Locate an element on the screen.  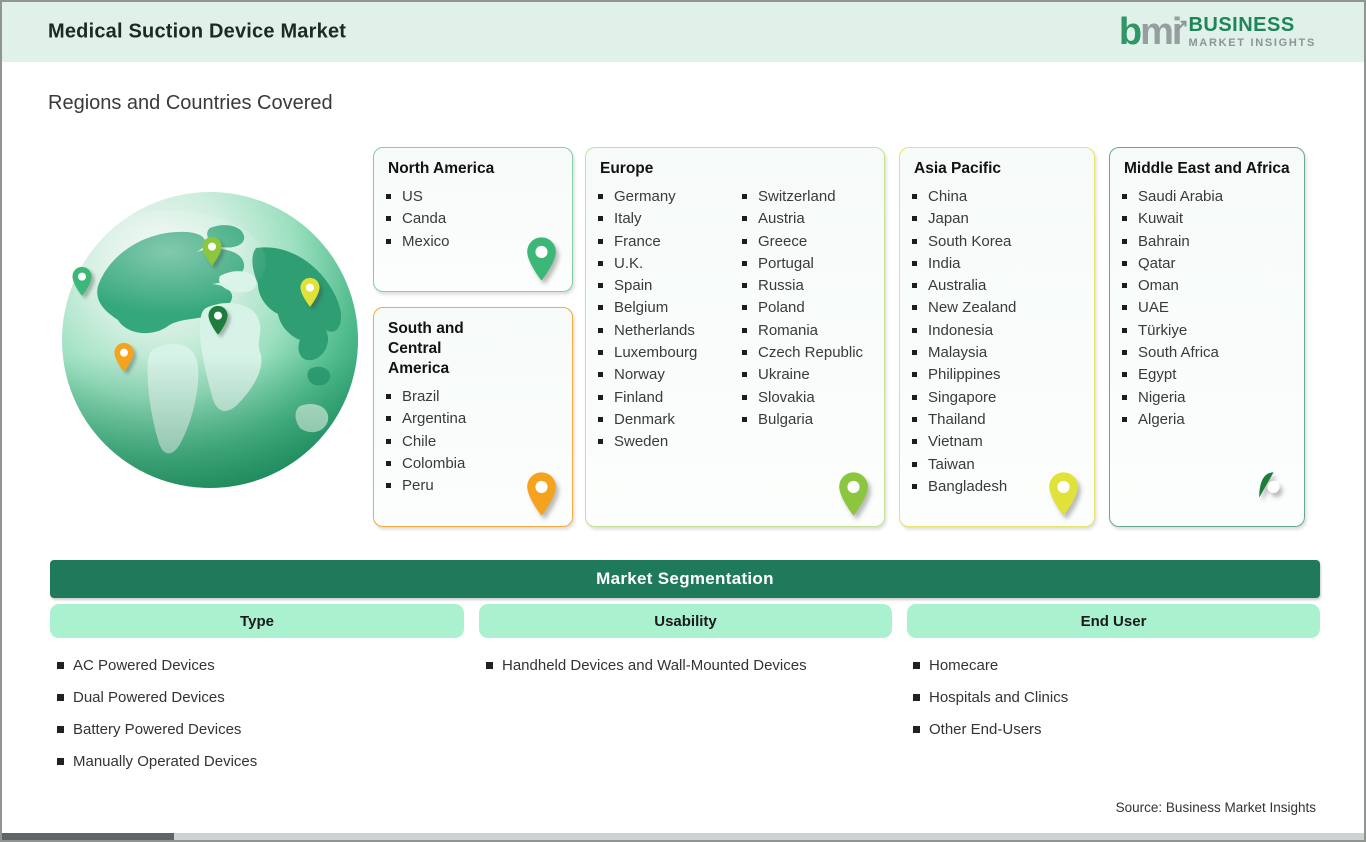
globe-pin-south-america-icon is located at coordinates (124, 357).